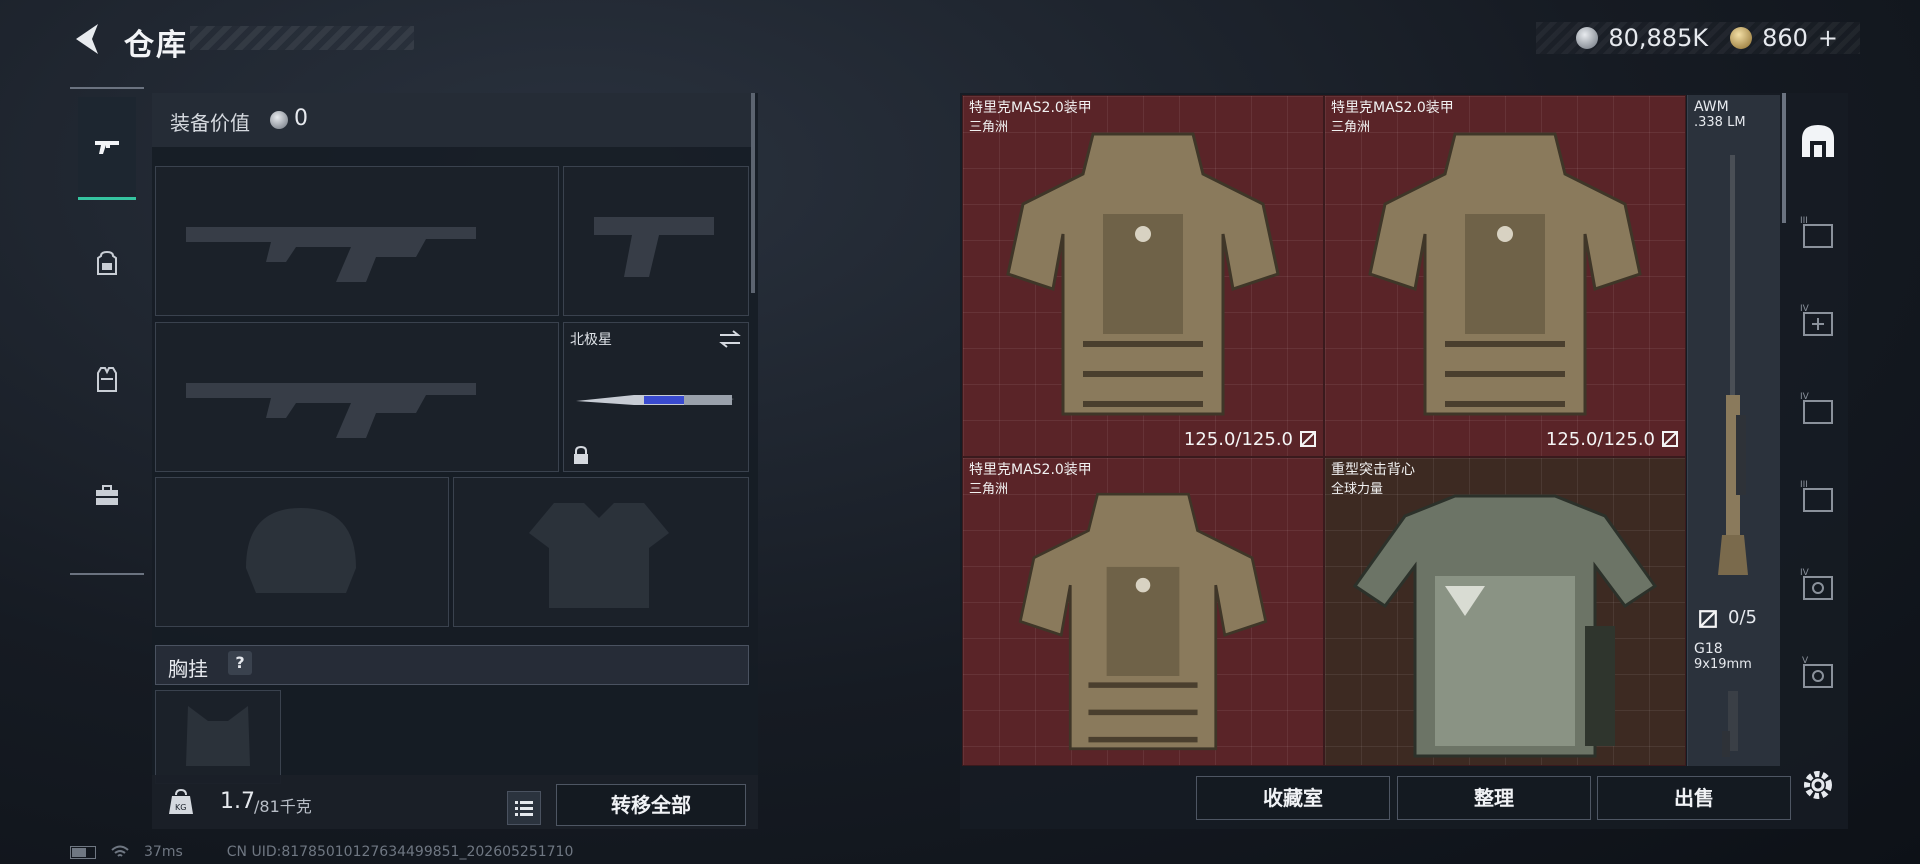 The image size is (1920, 864). I want to click on swap-icon, so click(730, 339).